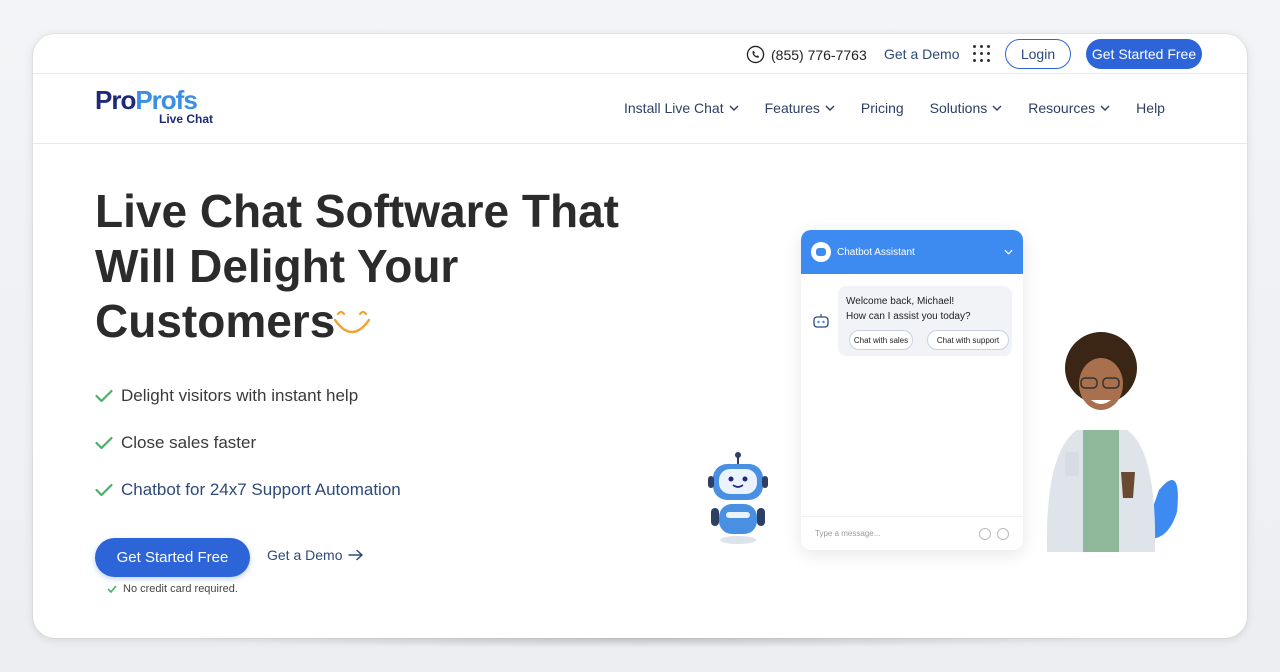 Image resolution: width=1280 pixels, height=672 pixels. Describe the element at coordinates (146, 100) in the screenshot. I see `logo-wordmark: ProProfs` at that location.